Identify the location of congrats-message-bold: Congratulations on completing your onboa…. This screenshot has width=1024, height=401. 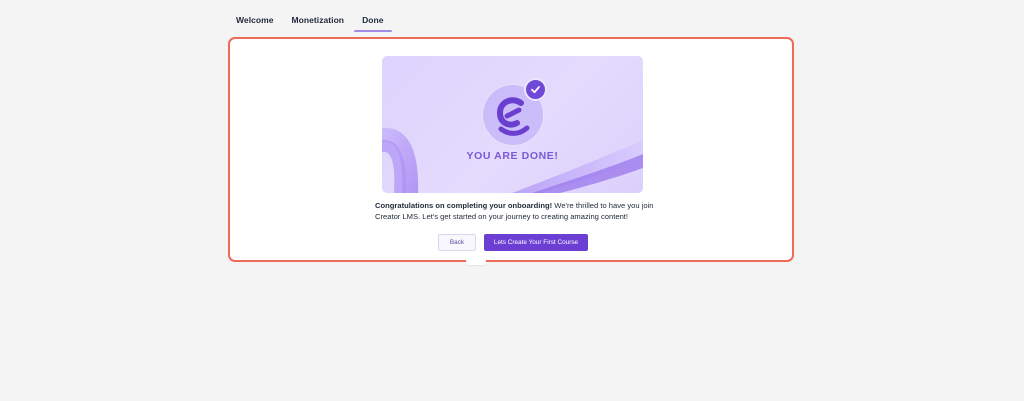
(464, 205).